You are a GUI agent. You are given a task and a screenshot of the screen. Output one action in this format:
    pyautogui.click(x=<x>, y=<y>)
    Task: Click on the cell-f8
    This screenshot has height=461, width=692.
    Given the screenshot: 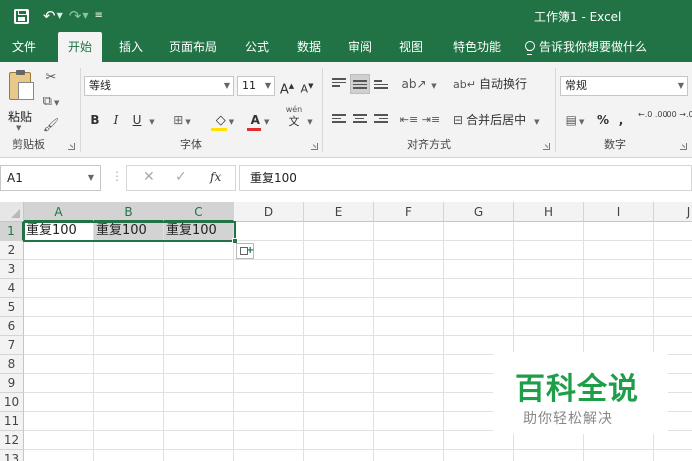 What is the action you would take?
    pyautogui.click(x=409, y=364)
    